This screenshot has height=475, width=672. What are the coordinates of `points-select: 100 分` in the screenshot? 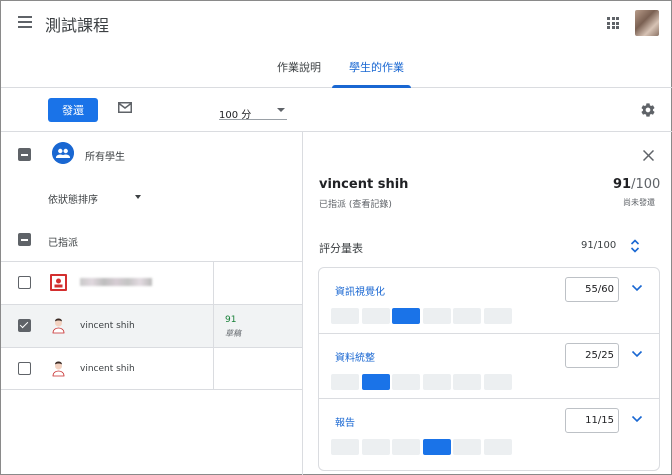 It's located at (253, 111).